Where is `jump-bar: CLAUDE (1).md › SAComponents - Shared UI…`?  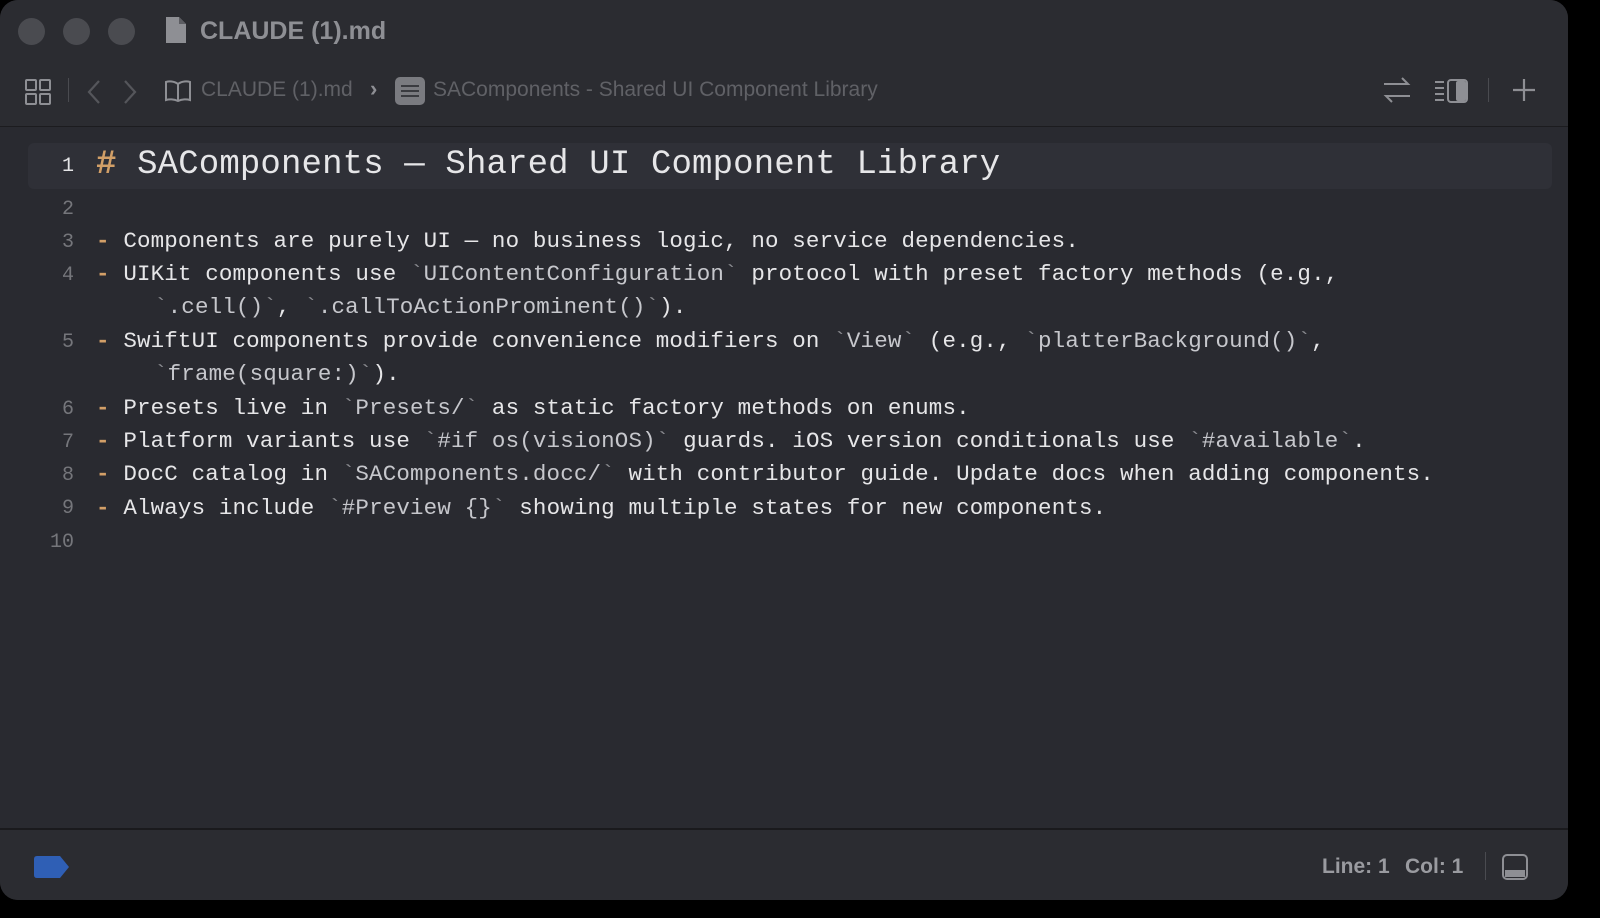 jump-bar: CLAUDE (1).md › SAComponents - Shared UI… is located at coordinates (784, 95).